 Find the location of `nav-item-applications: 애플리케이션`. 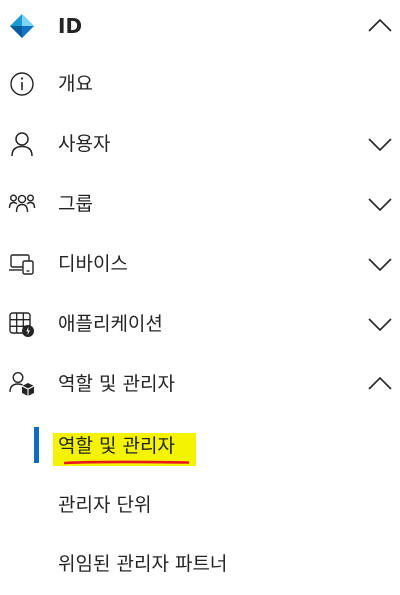

nav-item-applications: 애플리케이션 is located at coordinates (200, 324).